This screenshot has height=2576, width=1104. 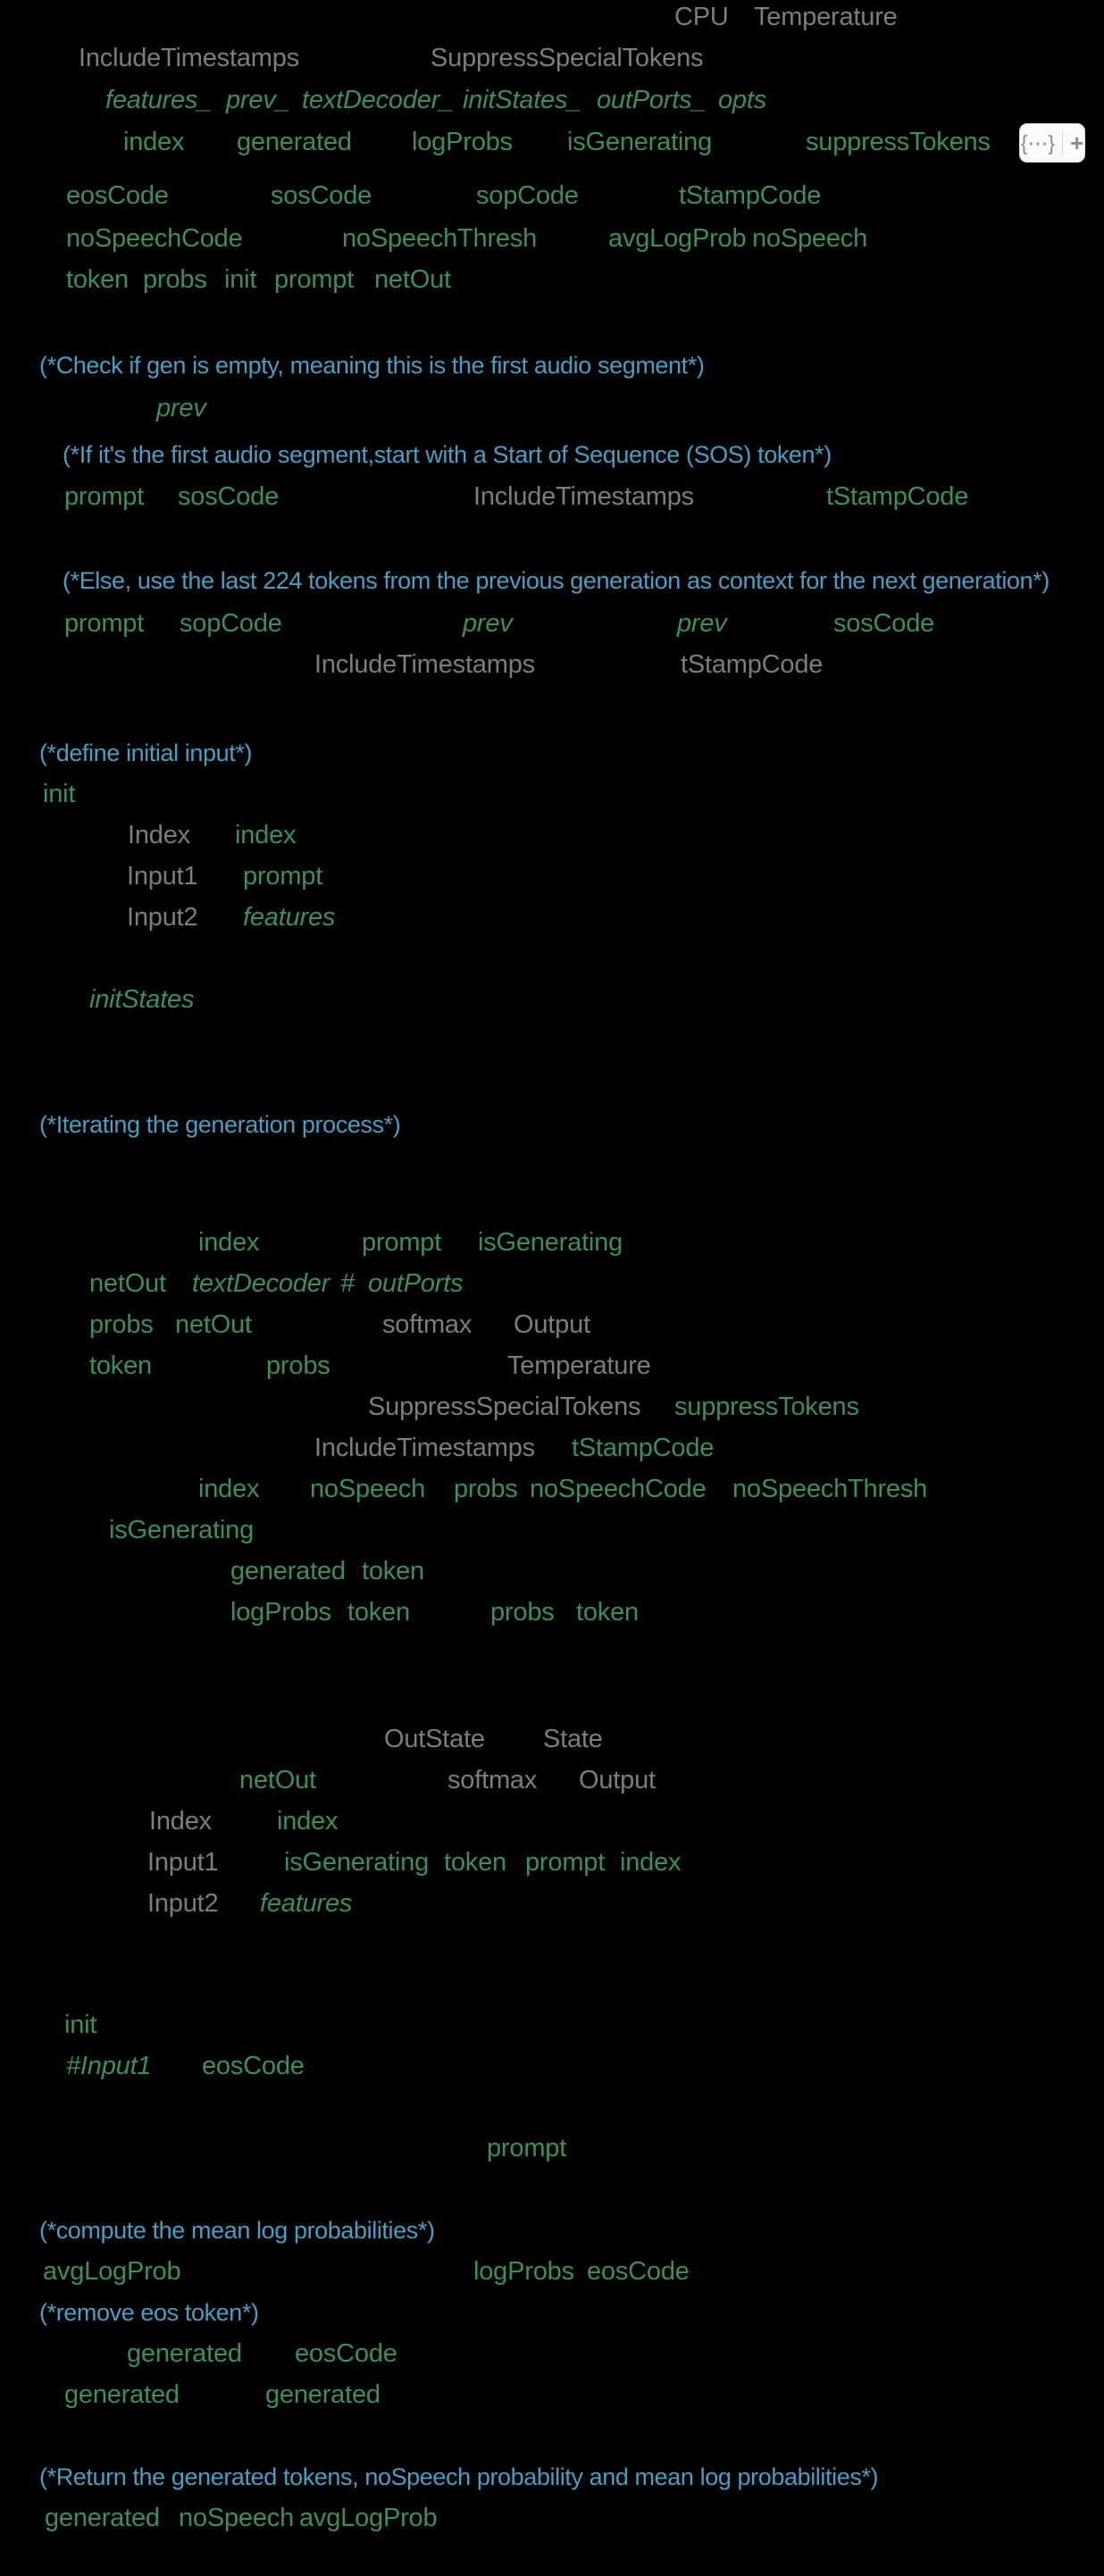 I want to click on curly-braces-icon: {⋯}, so click(x=1038, y=142).